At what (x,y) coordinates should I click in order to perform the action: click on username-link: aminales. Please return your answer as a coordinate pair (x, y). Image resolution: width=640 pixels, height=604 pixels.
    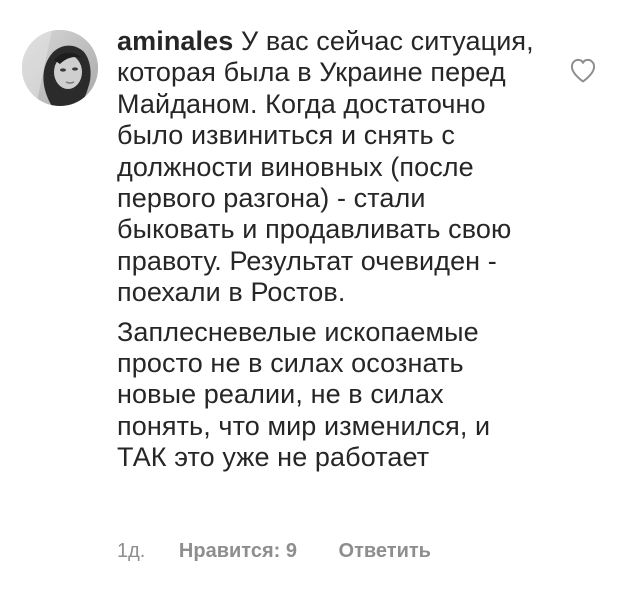
    Looking at the image, I should click on (175, 41).